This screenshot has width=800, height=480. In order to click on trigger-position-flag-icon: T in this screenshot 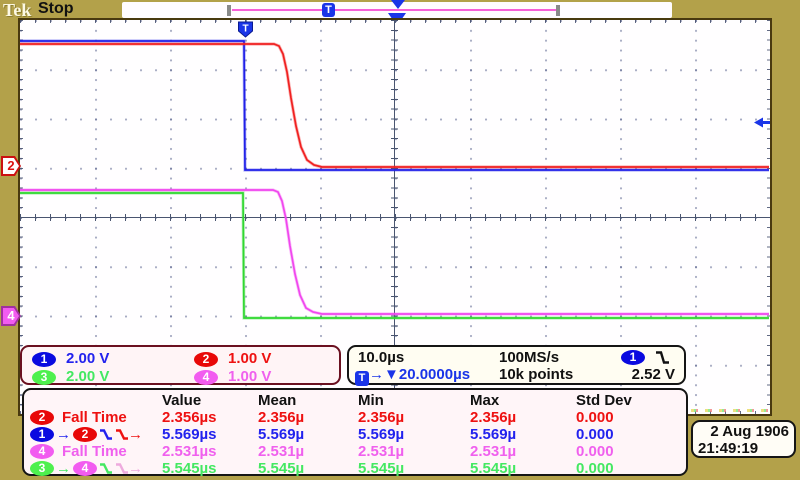, I will do `click(245, 29)`.